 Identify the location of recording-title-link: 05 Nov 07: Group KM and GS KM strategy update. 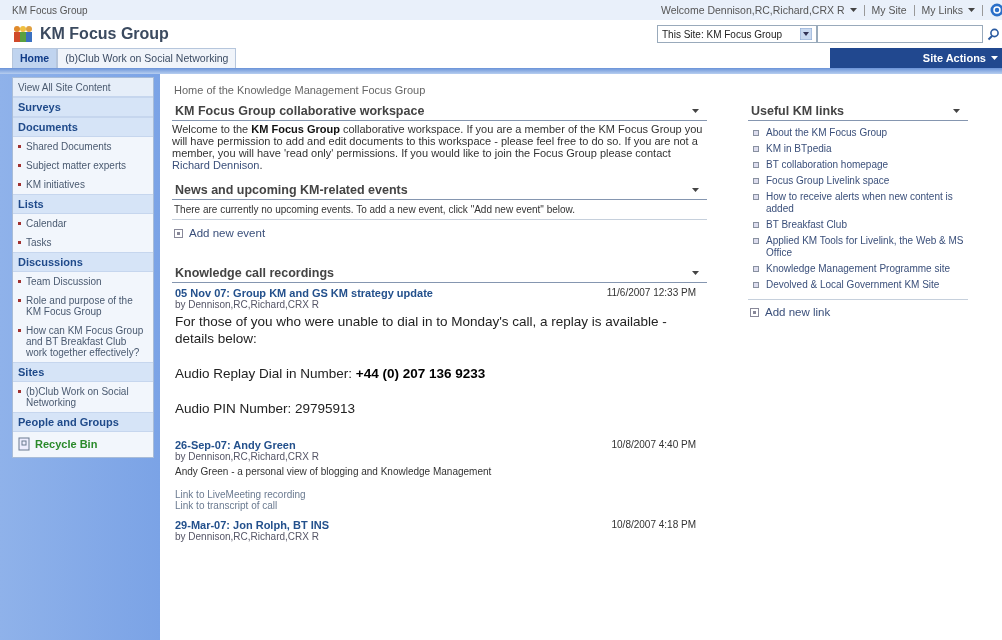
(304, 293).